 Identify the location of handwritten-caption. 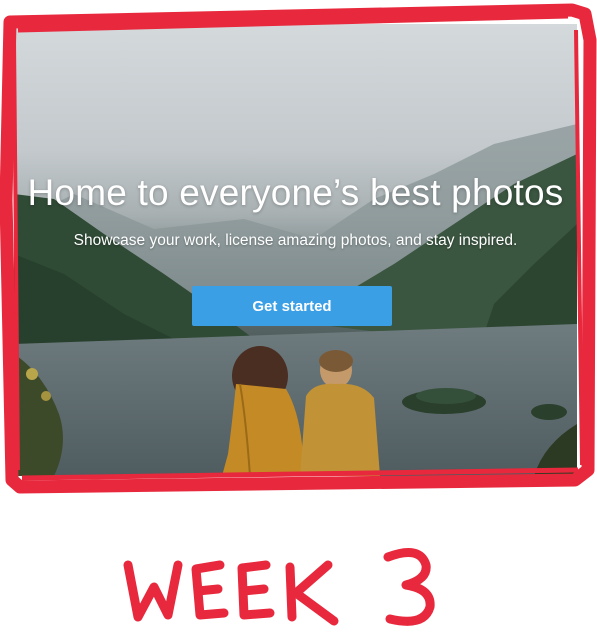
(305, 582).